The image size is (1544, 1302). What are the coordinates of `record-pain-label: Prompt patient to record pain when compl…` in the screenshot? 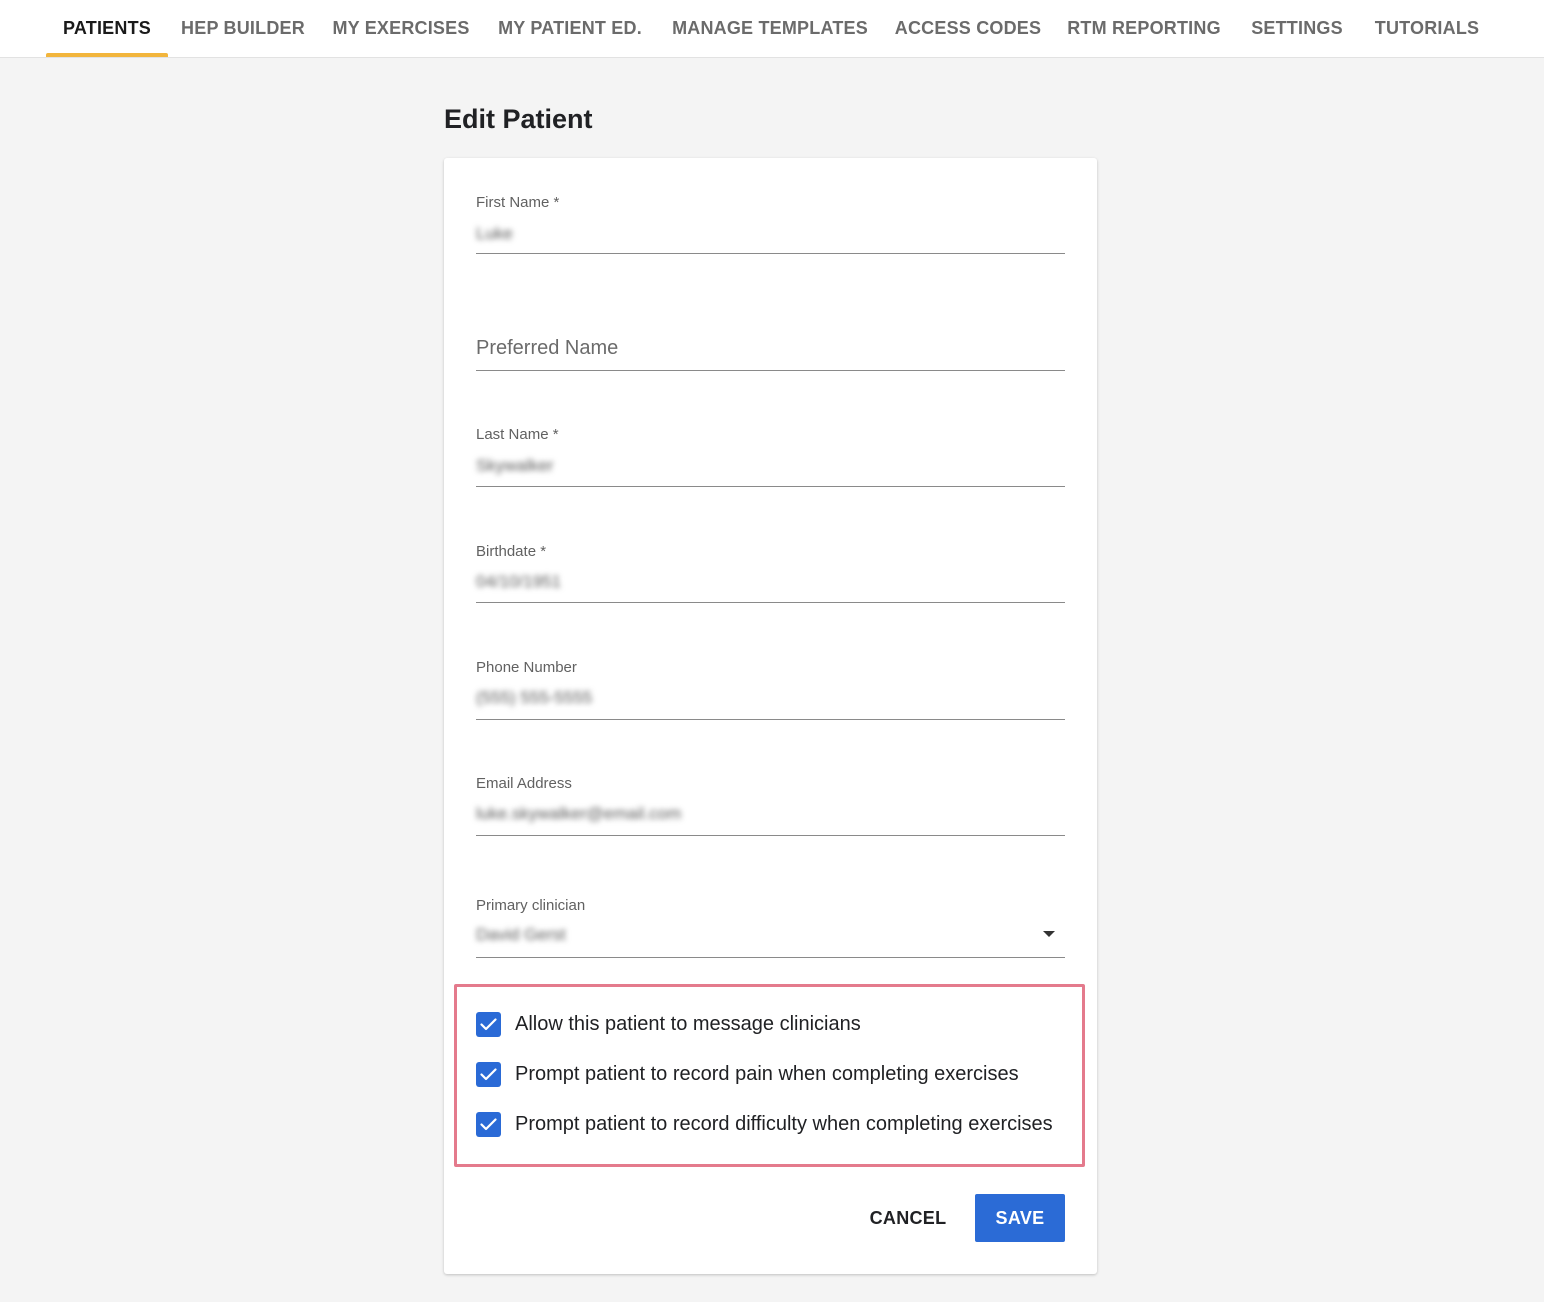 It's located at (767, 1073).